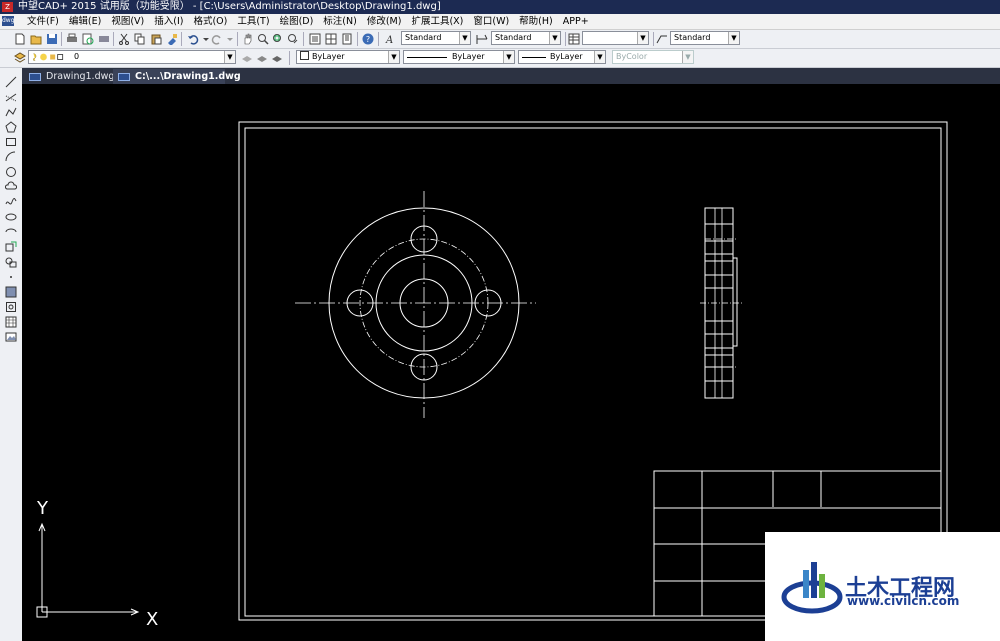  I want to click on text-style-select: Standard ▼, so click(436, 38).